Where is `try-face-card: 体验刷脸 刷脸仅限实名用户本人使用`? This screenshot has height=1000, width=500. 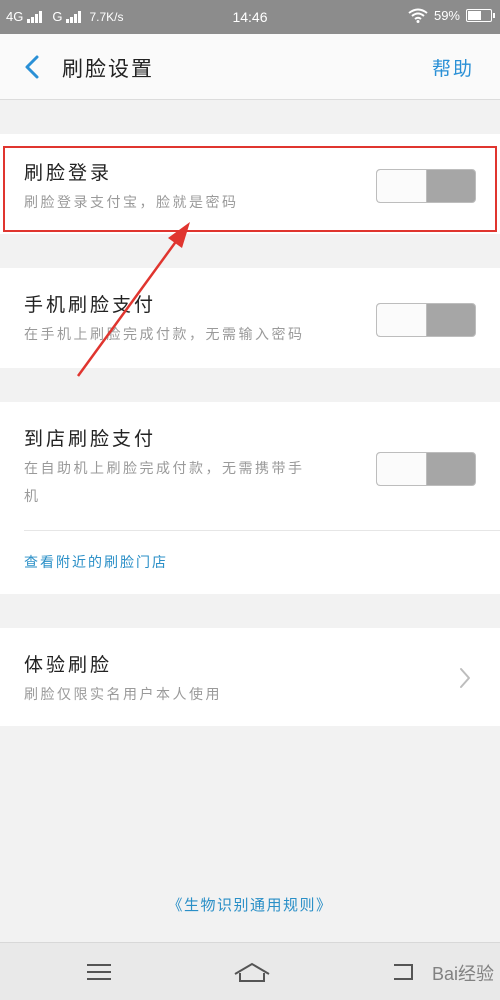 try-face-card: 体验刷脸 刷脸仅限实名用户本人使用 is located at coordinates (250, 677).